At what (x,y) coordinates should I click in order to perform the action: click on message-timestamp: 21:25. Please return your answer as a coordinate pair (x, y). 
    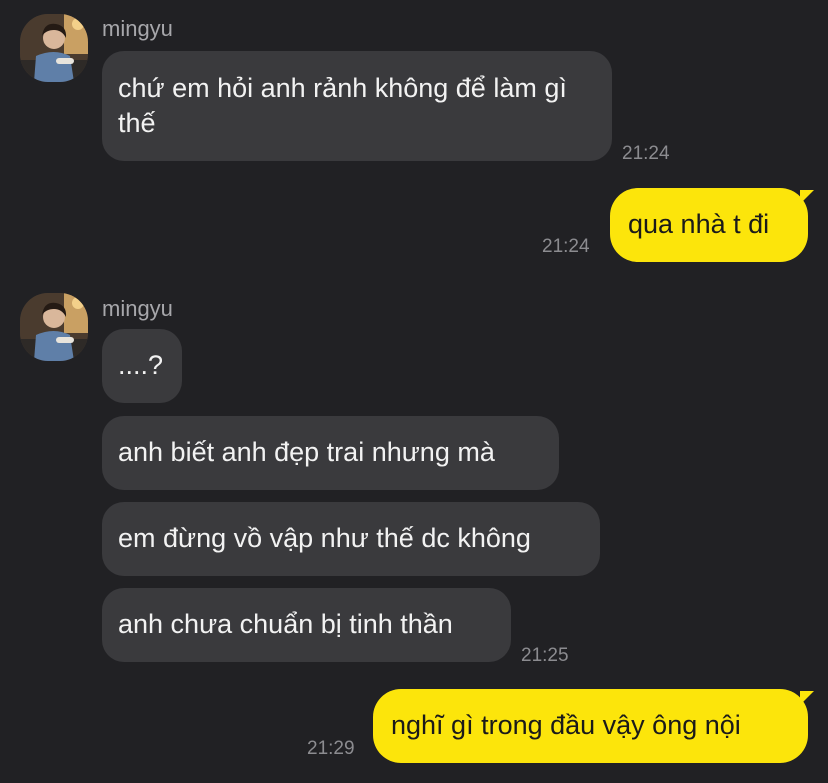
    Looking at the image, I should click on (545, 655).